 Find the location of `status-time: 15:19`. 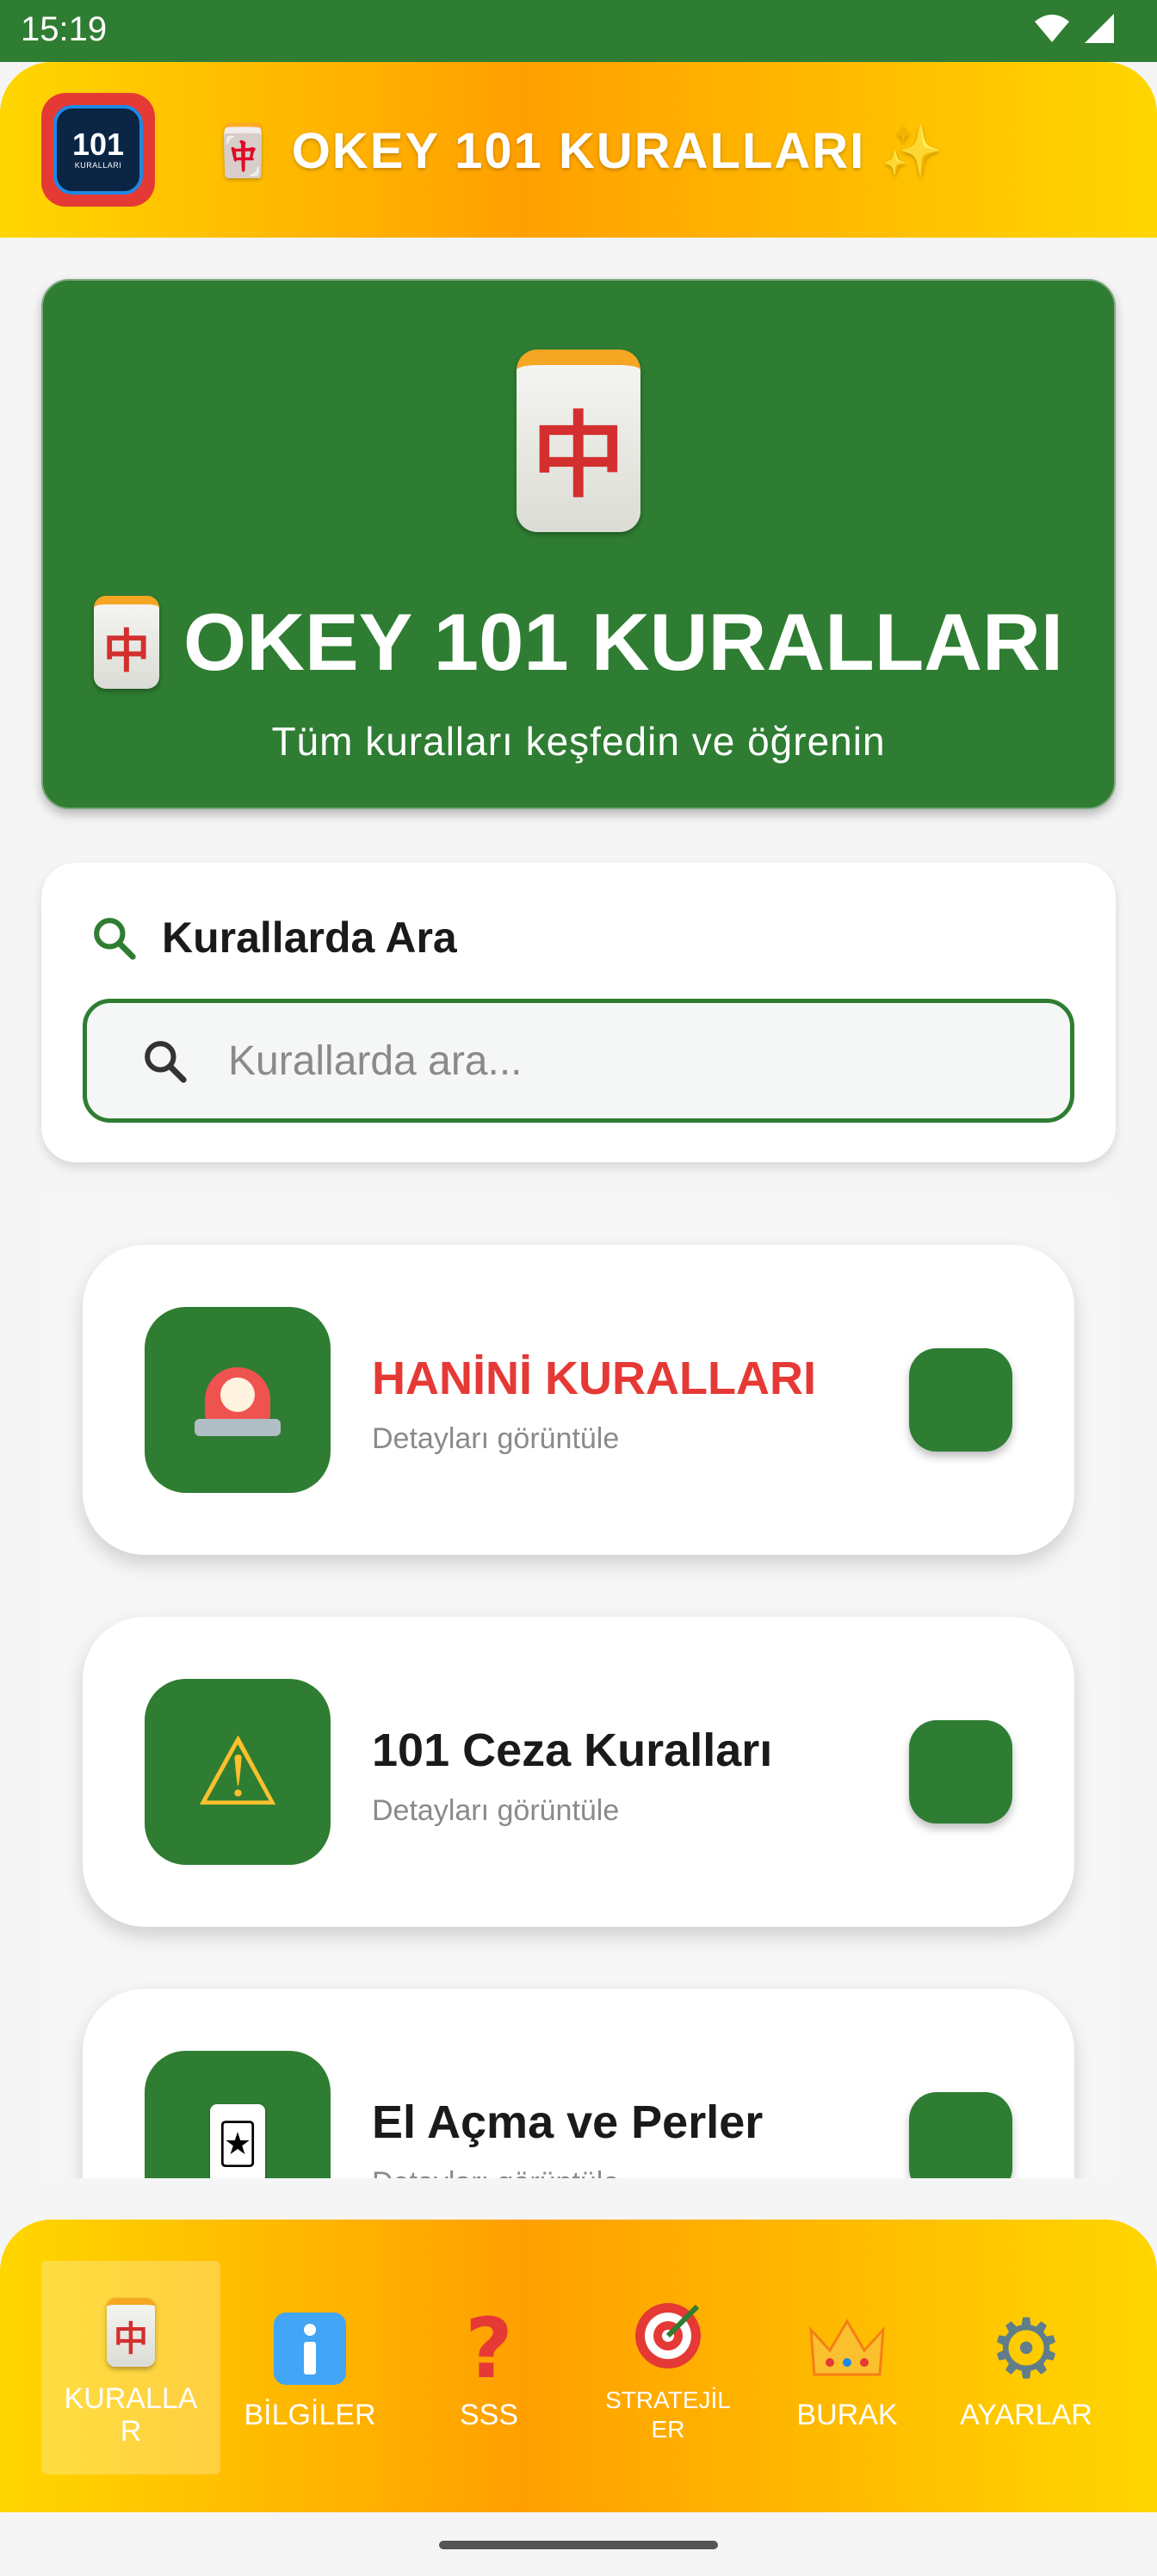

status-time: 15:19 is located at coordinates (64, 29).